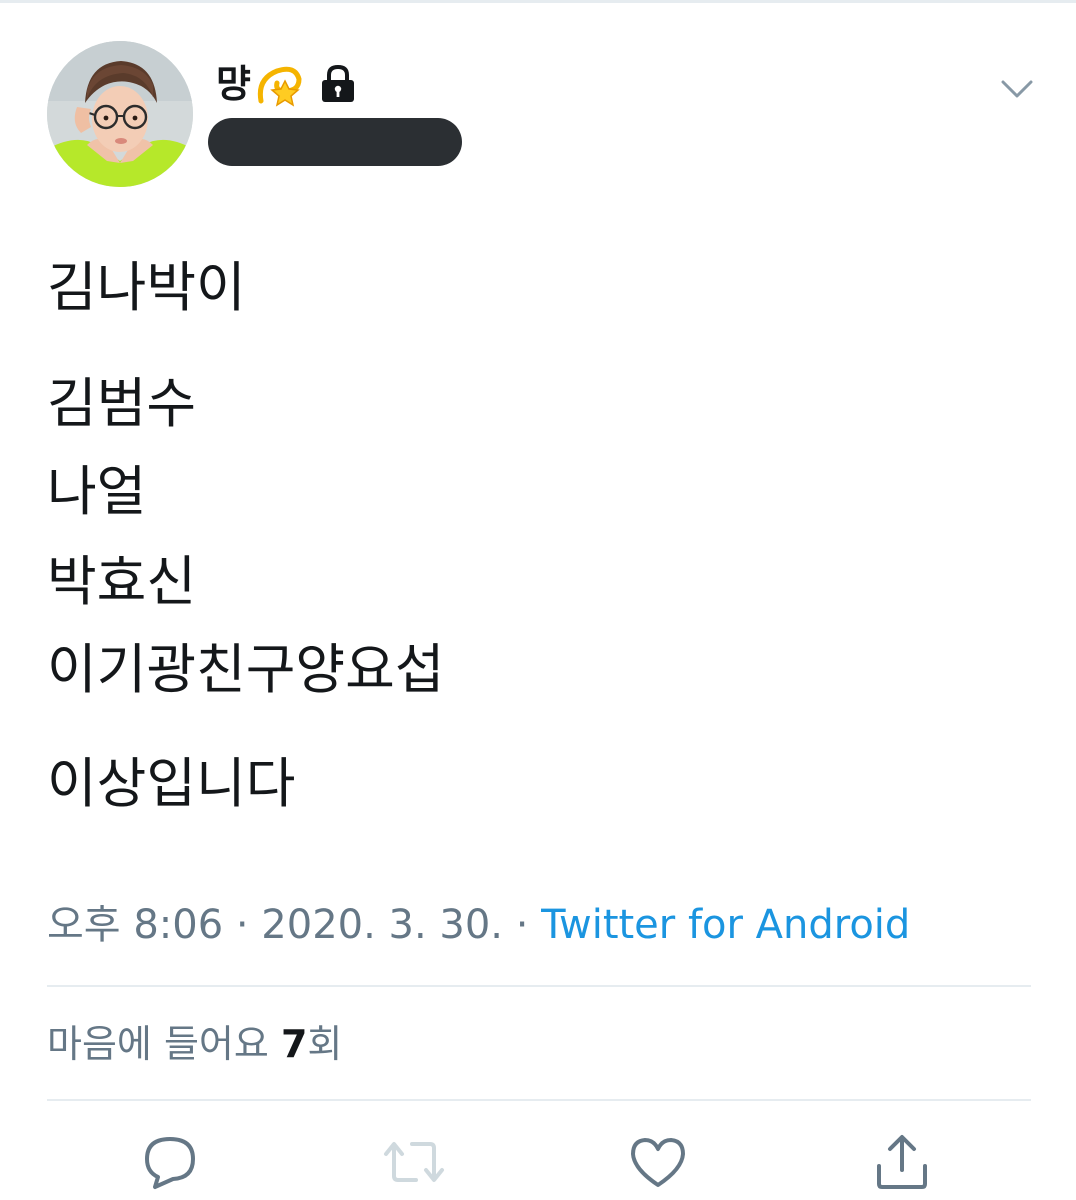  Describe the element at coordinates (122, 403) in the screenshot. I see `tweet-text-line: 김범수` at that location.